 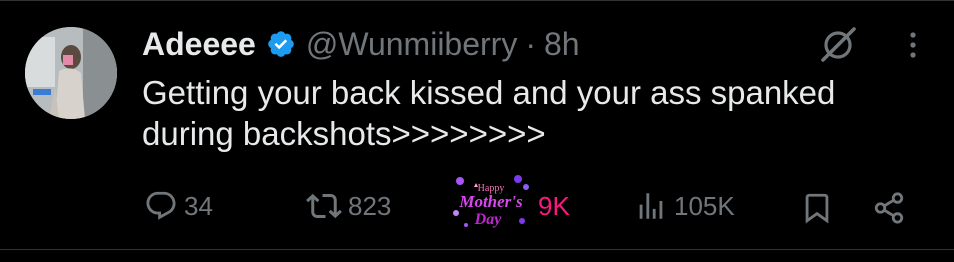 I want to click on views-icon, so click(x=651, y=206).